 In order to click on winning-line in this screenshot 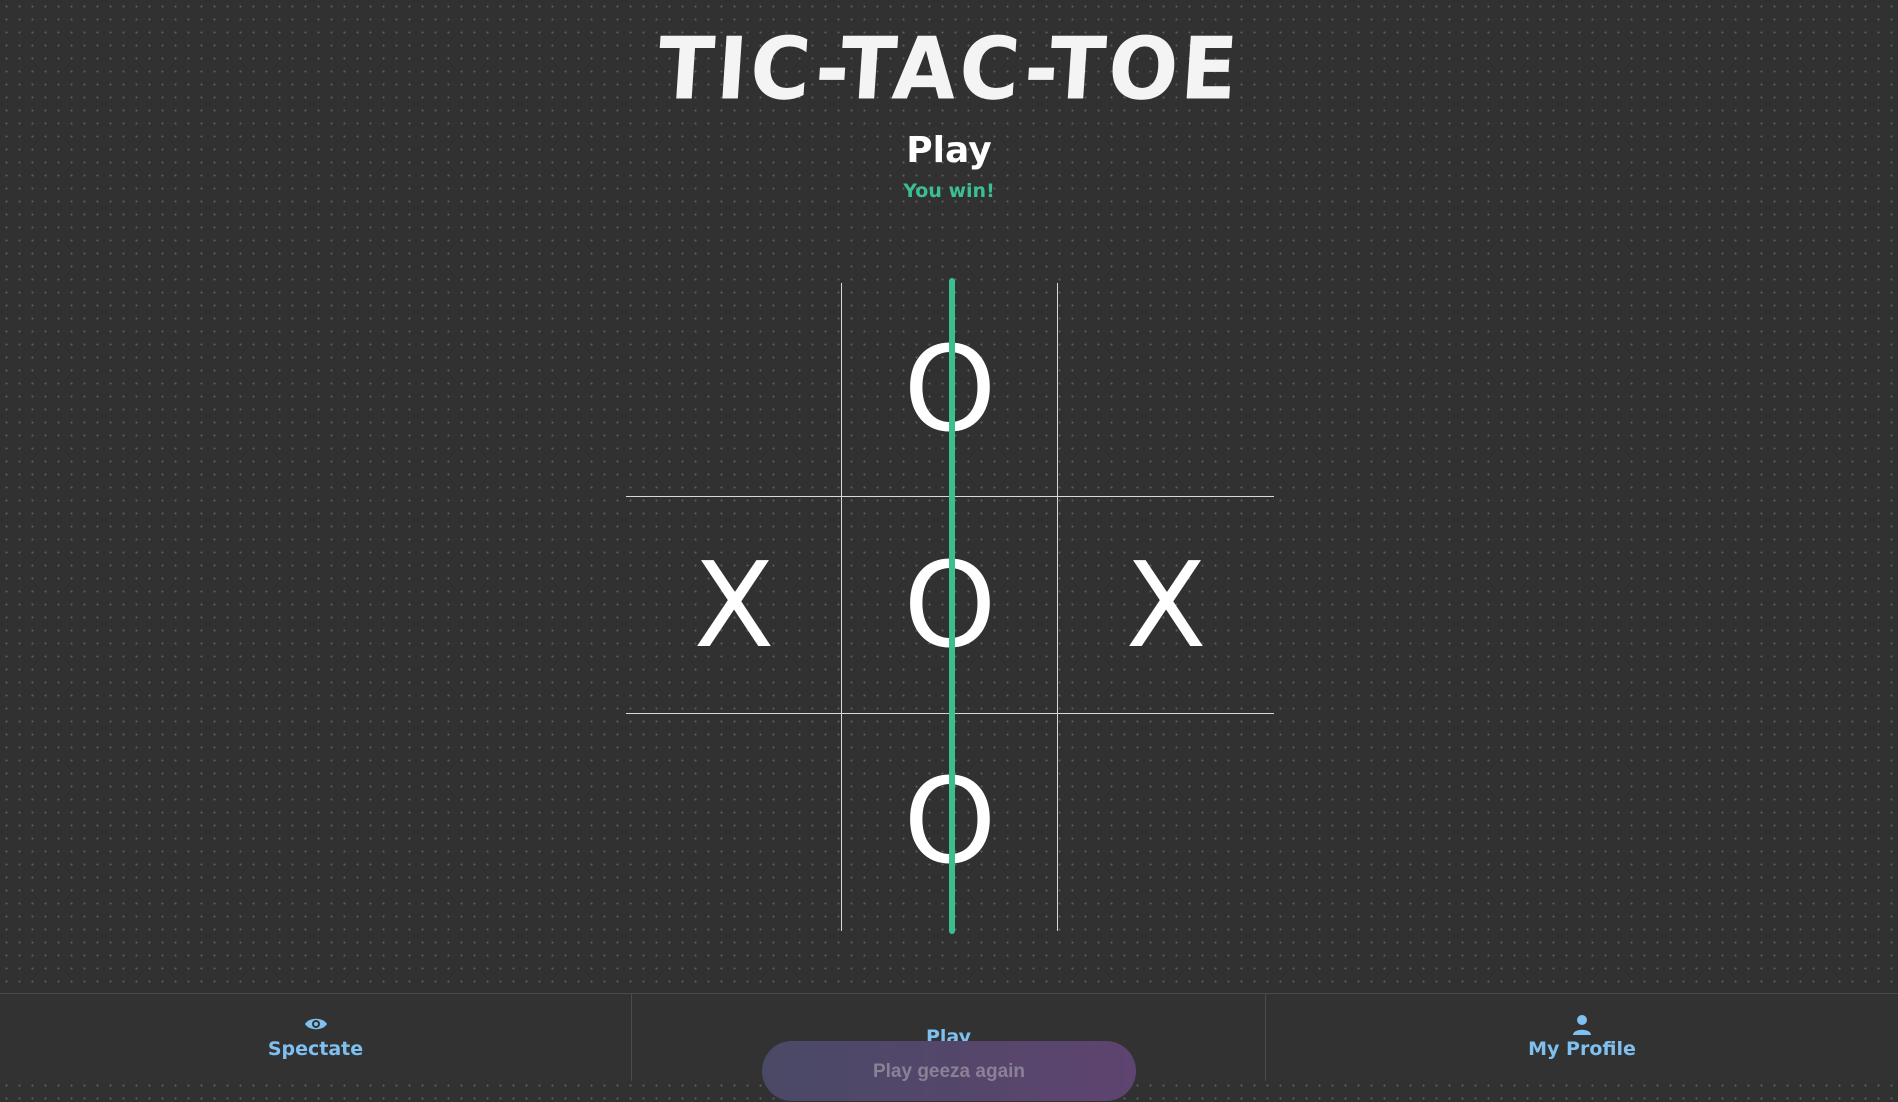, I will do `click(952, 606)`.